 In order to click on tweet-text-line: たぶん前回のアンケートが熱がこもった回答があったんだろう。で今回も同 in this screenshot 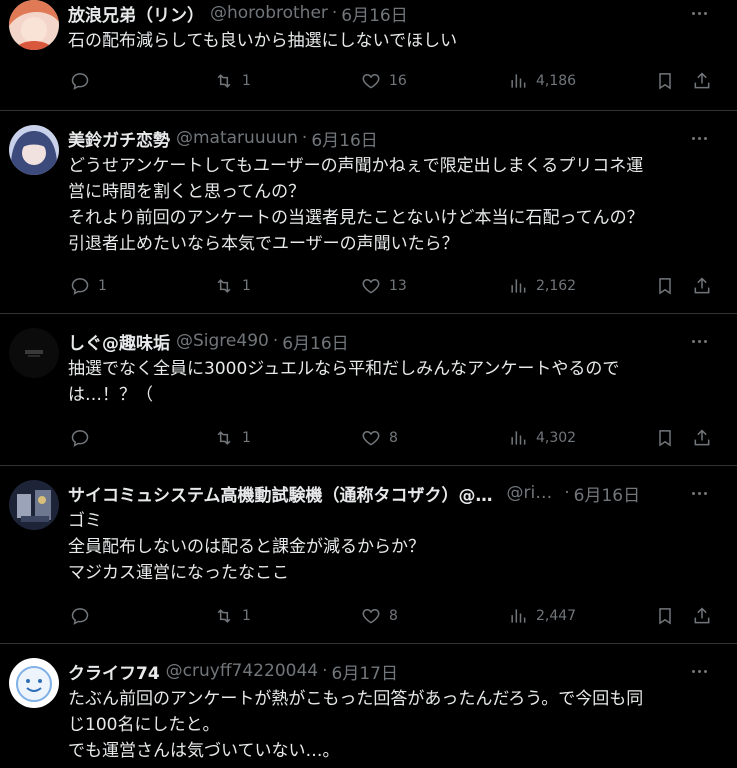, I will do `click(356, 699)`.